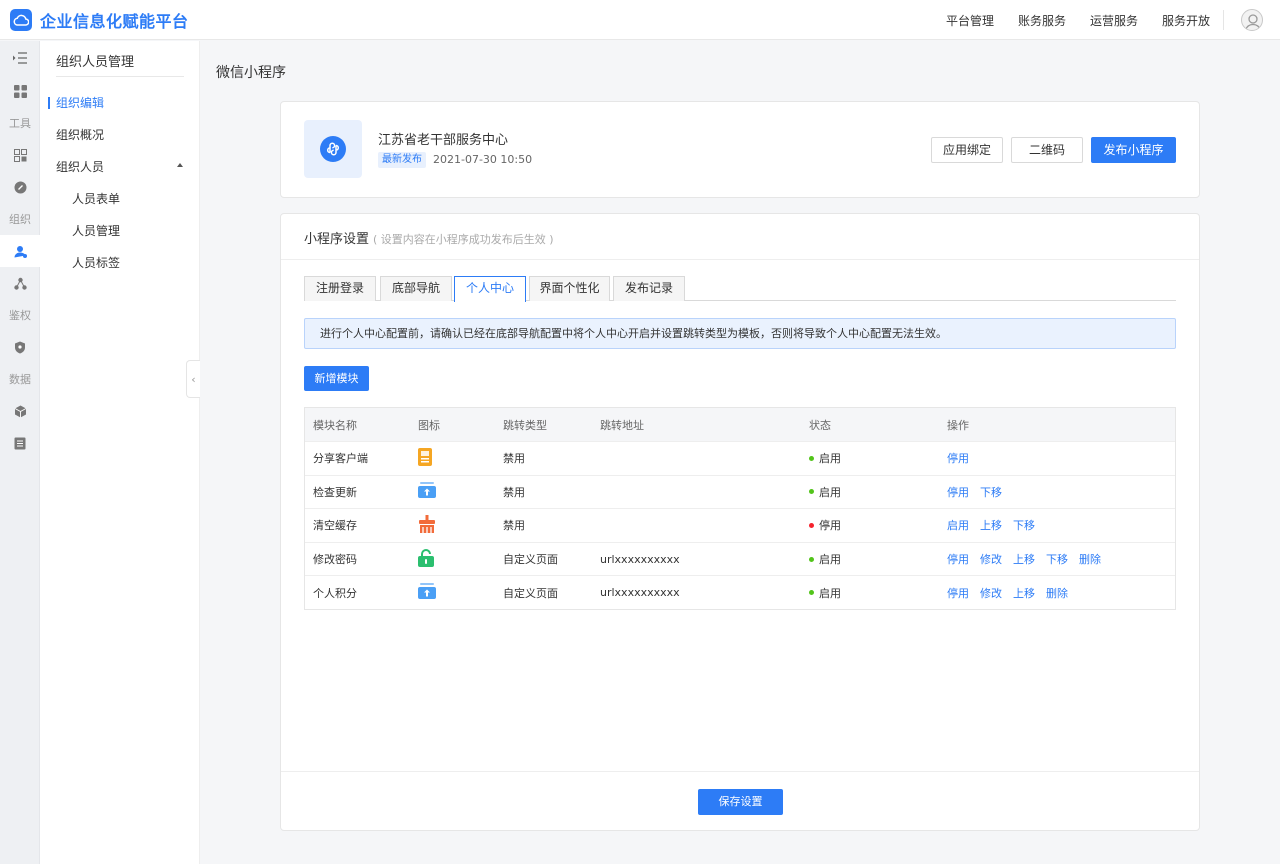 The width and height of the screenshot is (1280, 864). I want to click on status-text: 停用, so click(830, 526).